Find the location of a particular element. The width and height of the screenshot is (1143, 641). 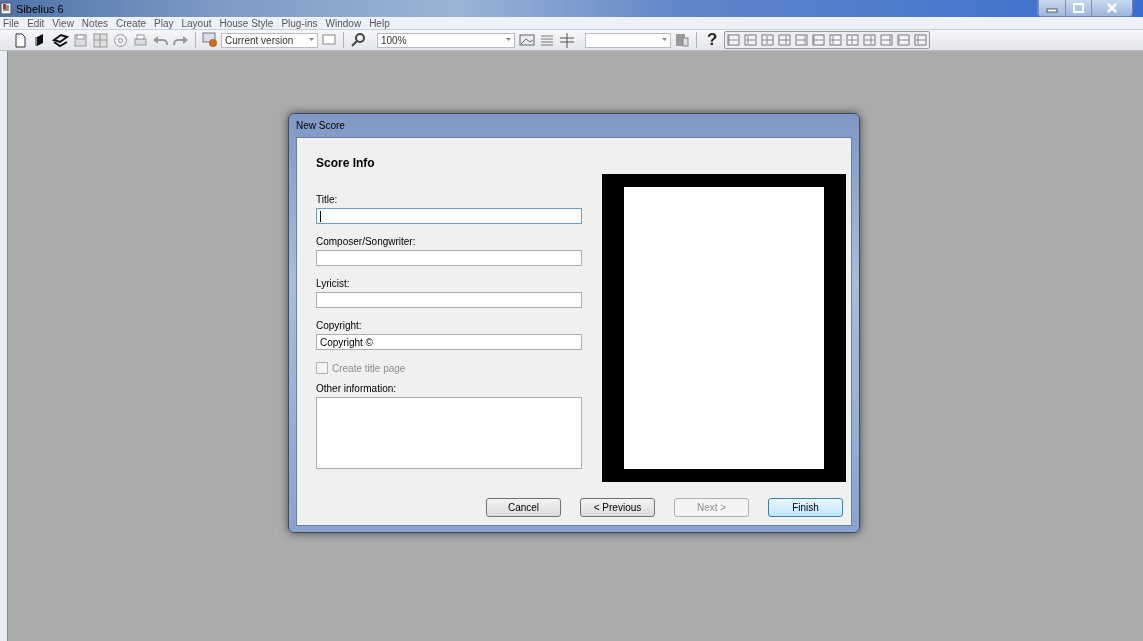

menu-item: Create is located at coordinates (131, 23).